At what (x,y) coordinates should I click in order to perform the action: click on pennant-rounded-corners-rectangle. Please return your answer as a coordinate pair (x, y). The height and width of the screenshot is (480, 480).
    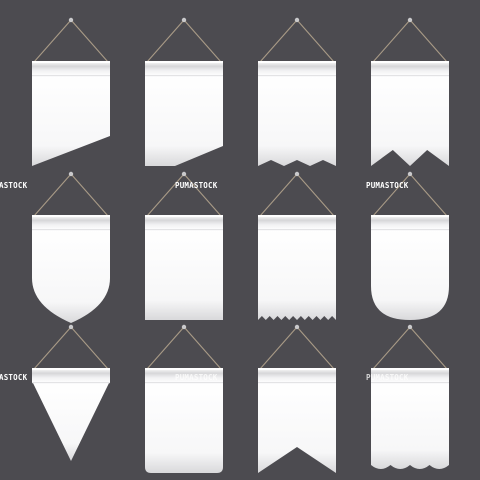
    Looking at the image, I should click on (184, 398).